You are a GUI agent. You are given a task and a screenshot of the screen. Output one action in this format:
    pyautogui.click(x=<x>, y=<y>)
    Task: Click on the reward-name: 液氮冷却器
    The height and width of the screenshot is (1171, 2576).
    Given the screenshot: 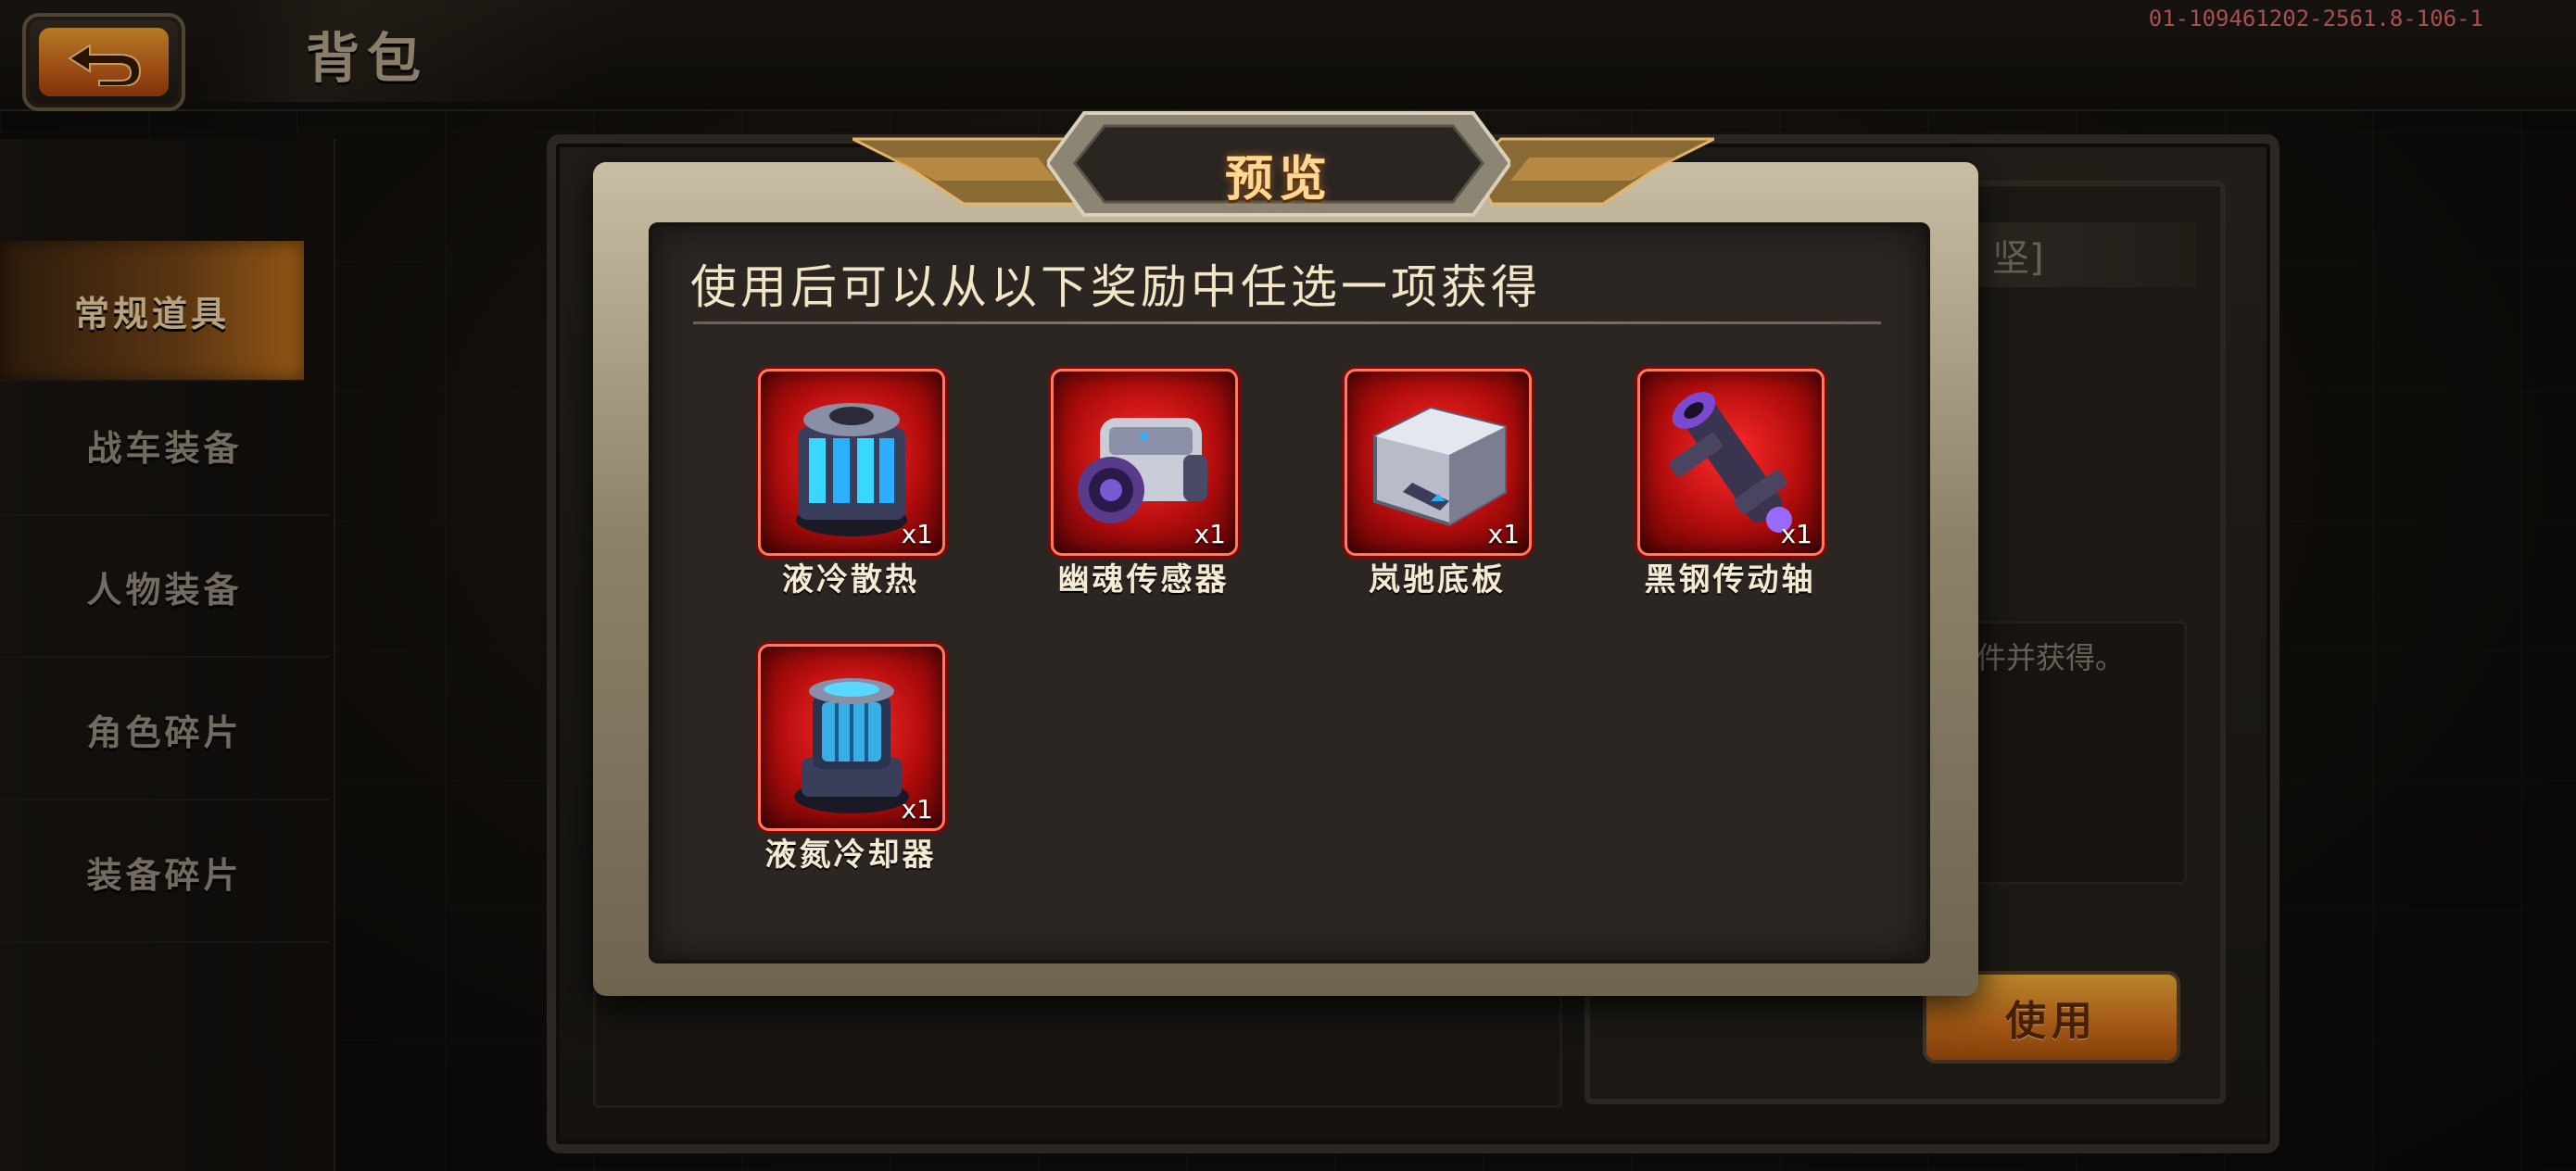 What is the action you would take?
    pyautogui.click(x=850, y=856)
    